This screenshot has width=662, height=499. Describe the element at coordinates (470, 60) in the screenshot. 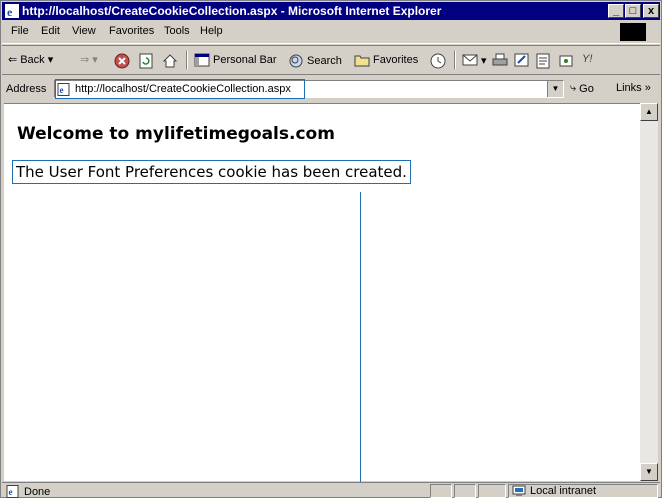

I see `mail-icon` at that location.